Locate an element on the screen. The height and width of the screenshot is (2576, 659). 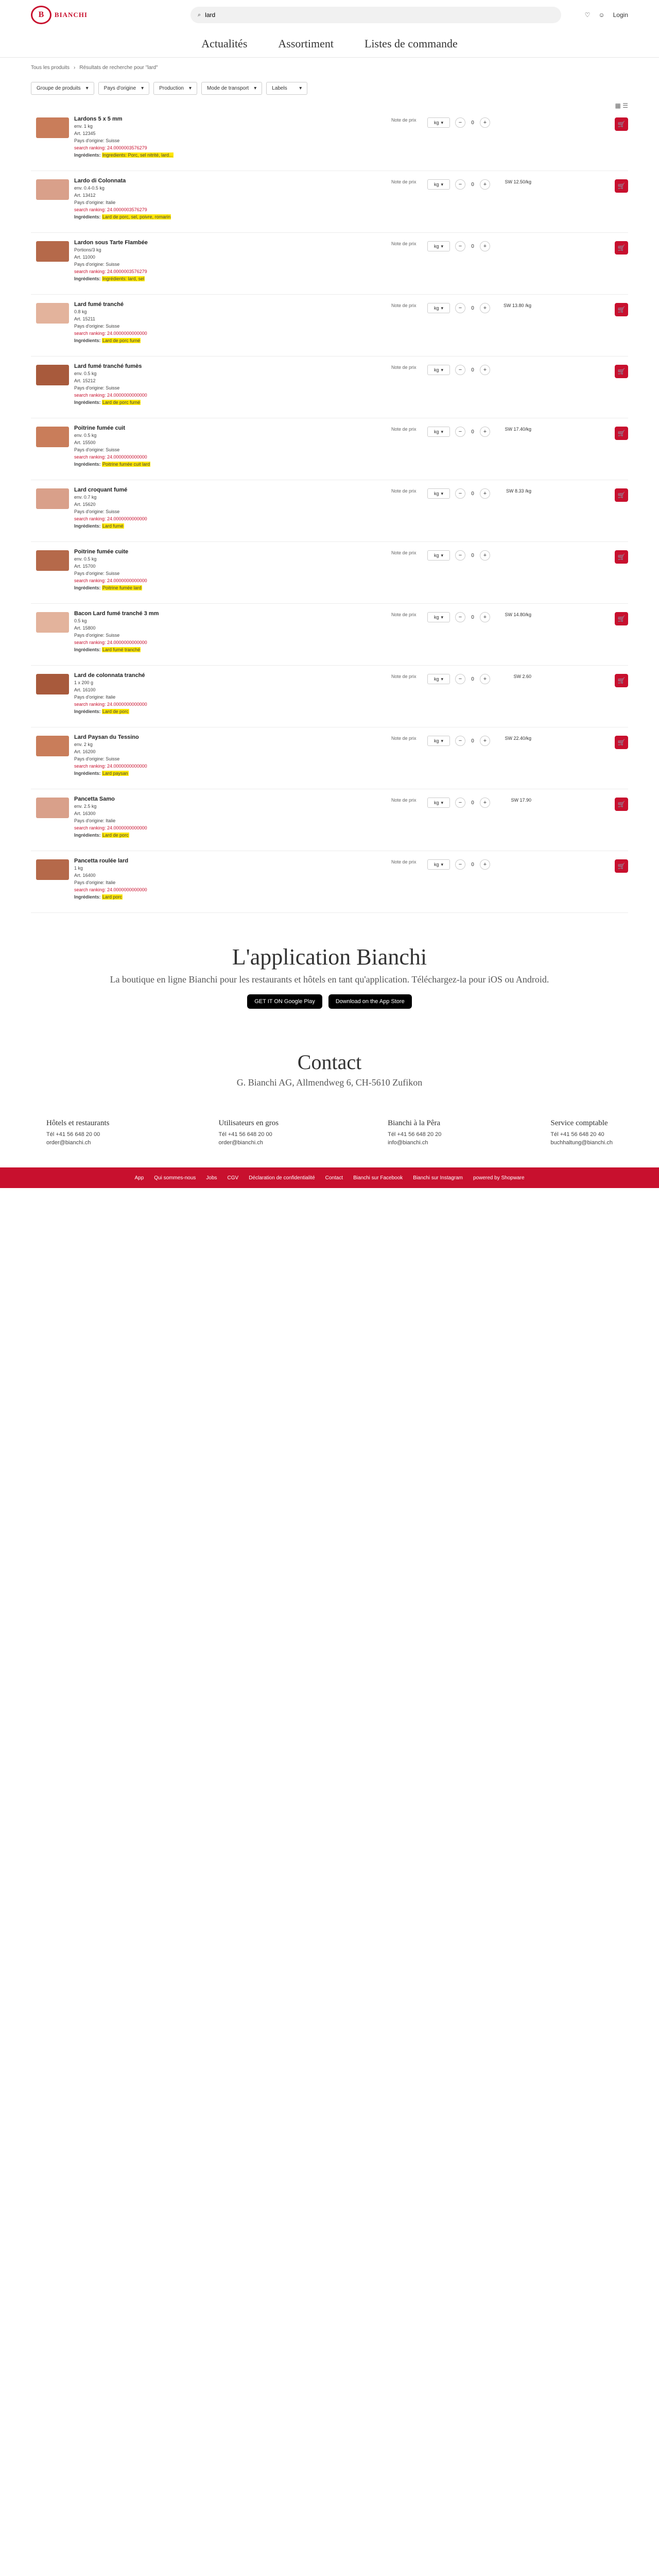
nav-item-order-lists: Listes de commande is located at coordinates (412, 43).